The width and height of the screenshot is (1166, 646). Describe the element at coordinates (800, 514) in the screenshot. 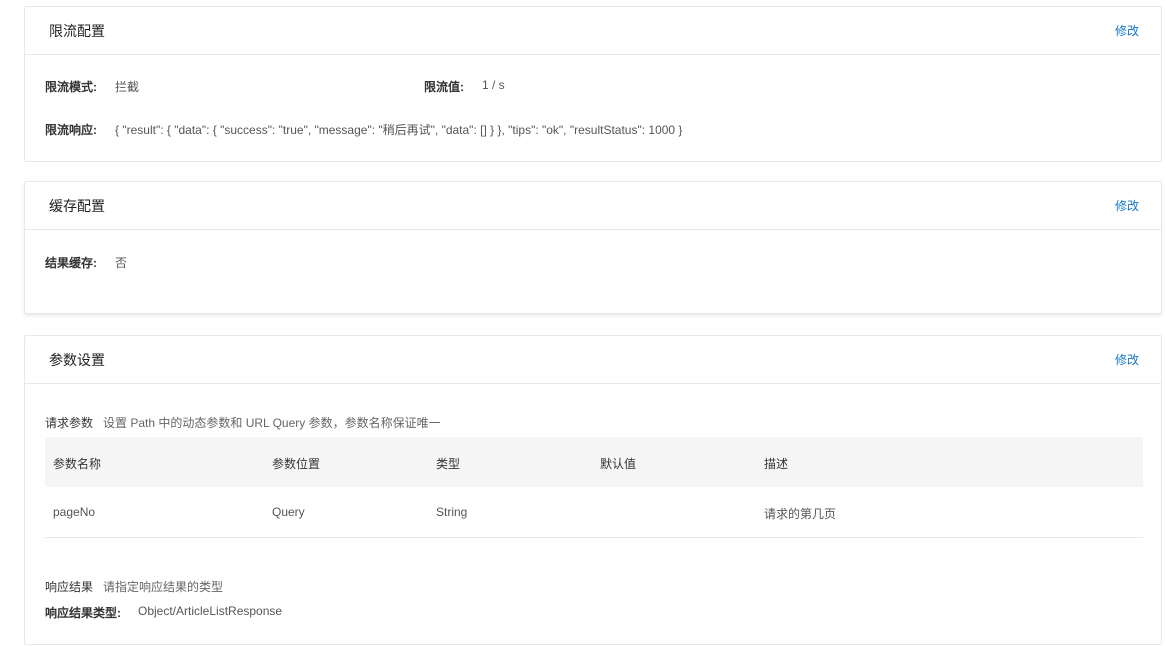

I see `param-description-cell: 请求的第几页` at that location.